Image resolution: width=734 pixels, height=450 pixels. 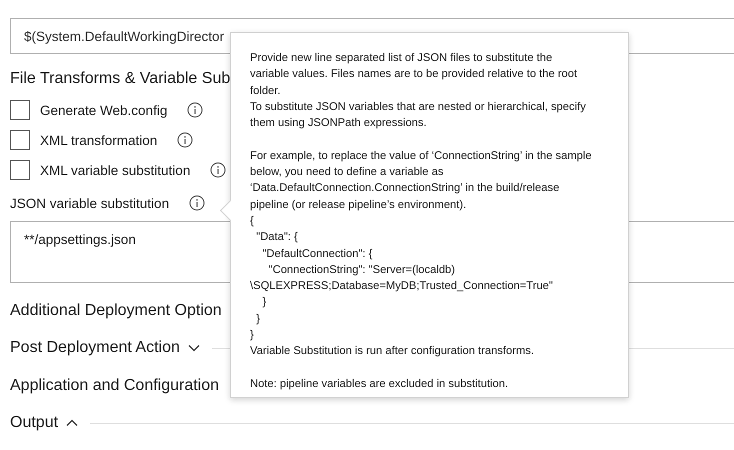 What do you see at coordinates (116, 311) in the screenshot?
I see `section-heading: Additional Deployment Option` at bounding box center [116, 311].